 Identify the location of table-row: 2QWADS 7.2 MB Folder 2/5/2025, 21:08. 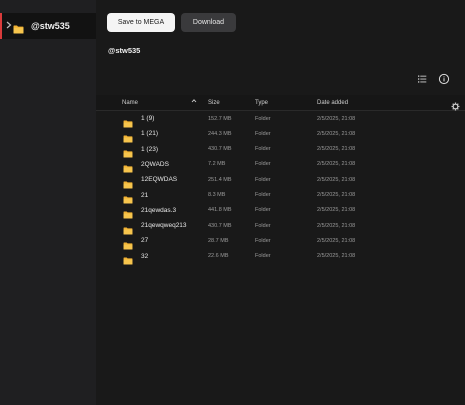
(280, 165).